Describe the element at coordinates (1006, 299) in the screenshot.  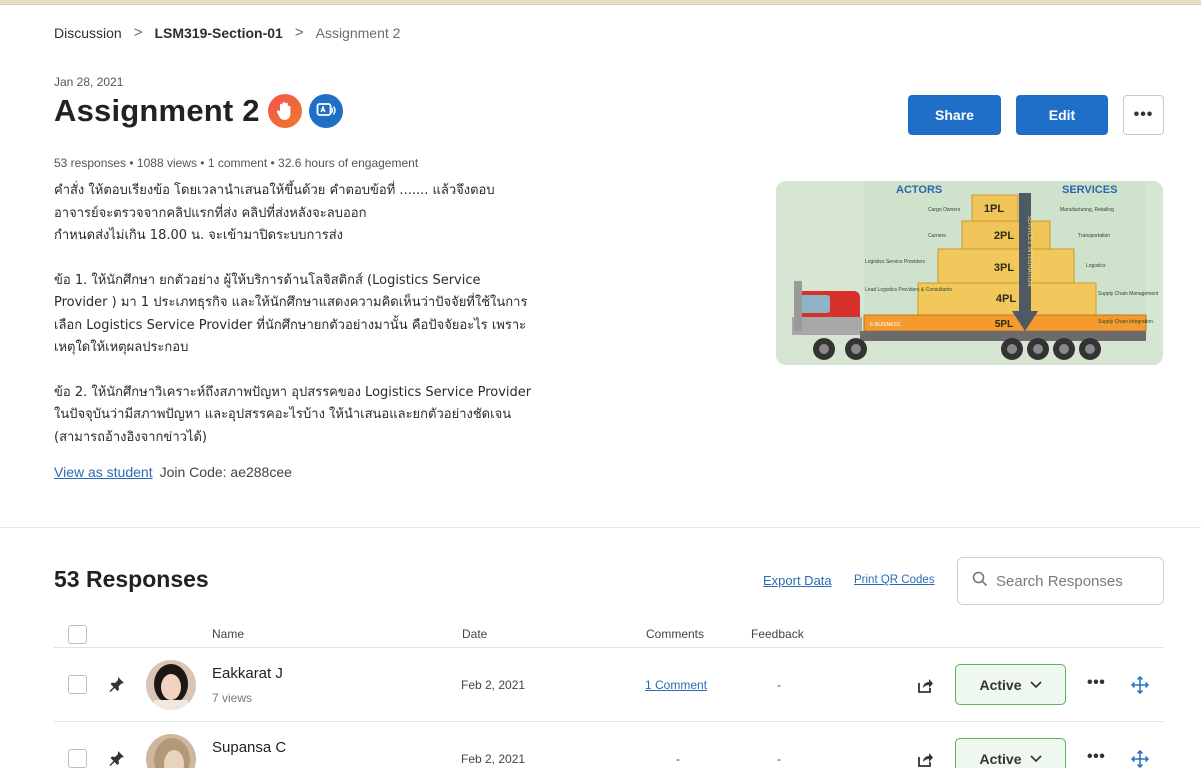
I see `level-label: 4PL` at that location.